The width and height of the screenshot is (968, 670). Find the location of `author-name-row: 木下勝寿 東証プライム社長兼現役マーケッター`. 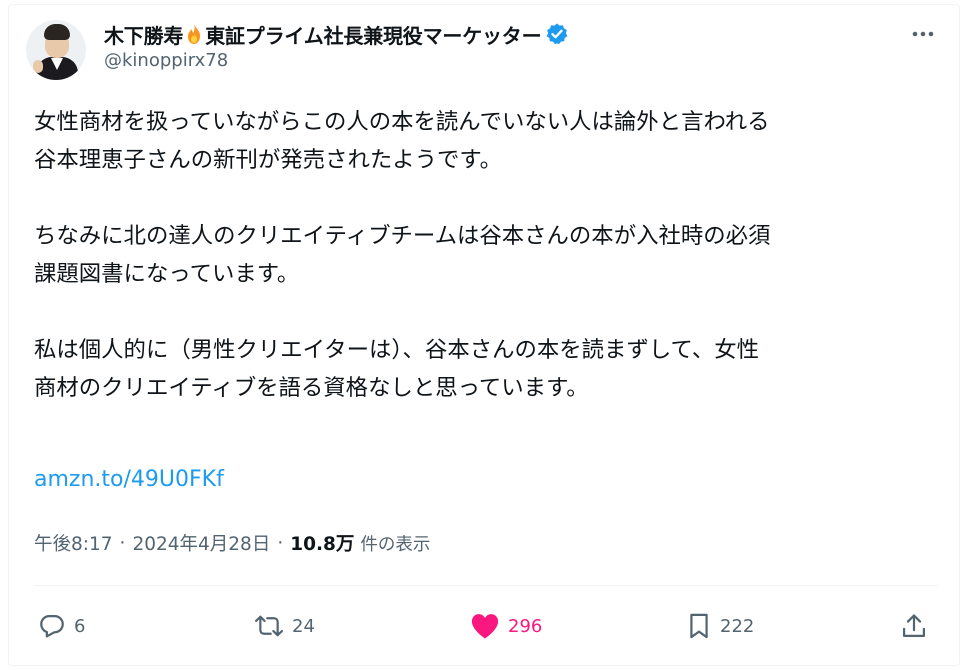

author-name-row: 木下勝寿 東証プライム社長兼現役マーケッター is located at coordinates (336, 34).